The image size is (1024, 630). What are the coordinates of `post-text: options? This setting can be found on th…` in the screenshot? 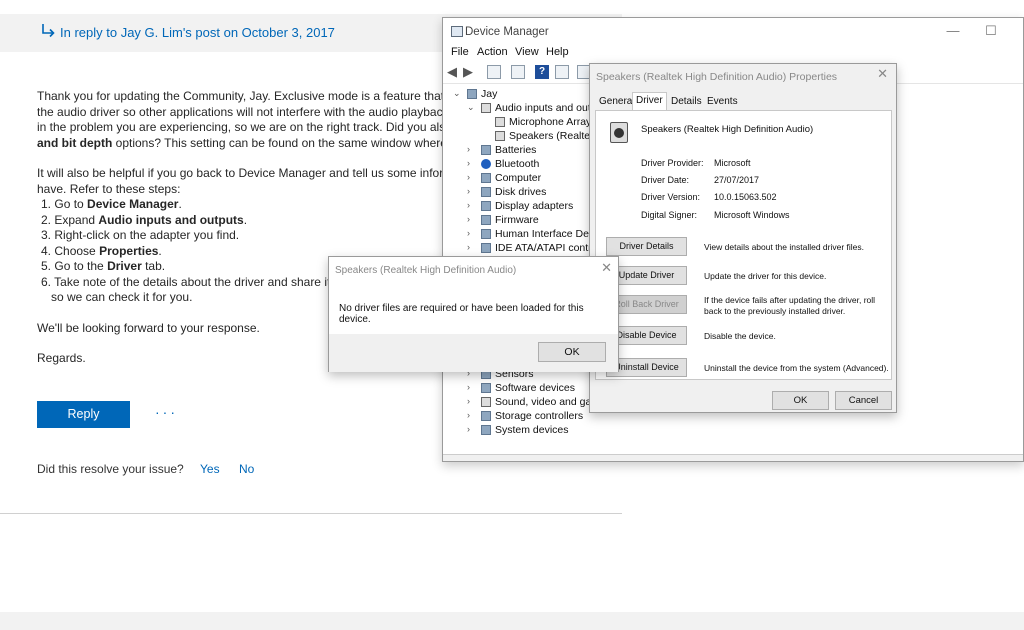 It's located at (279, 142).